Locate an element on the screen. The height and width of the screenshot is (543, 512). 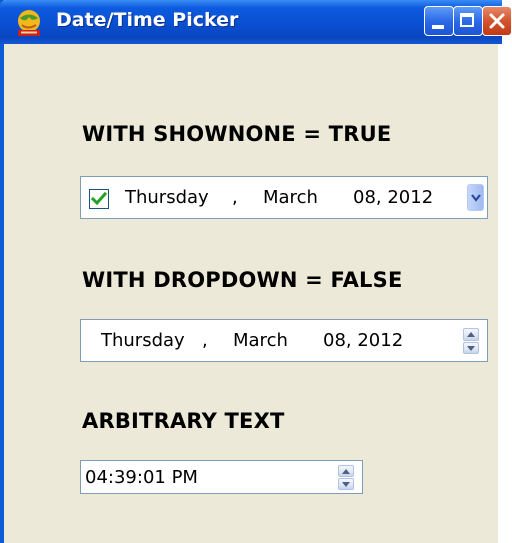
chevron-down-icon is located at coordinates (476, 198).